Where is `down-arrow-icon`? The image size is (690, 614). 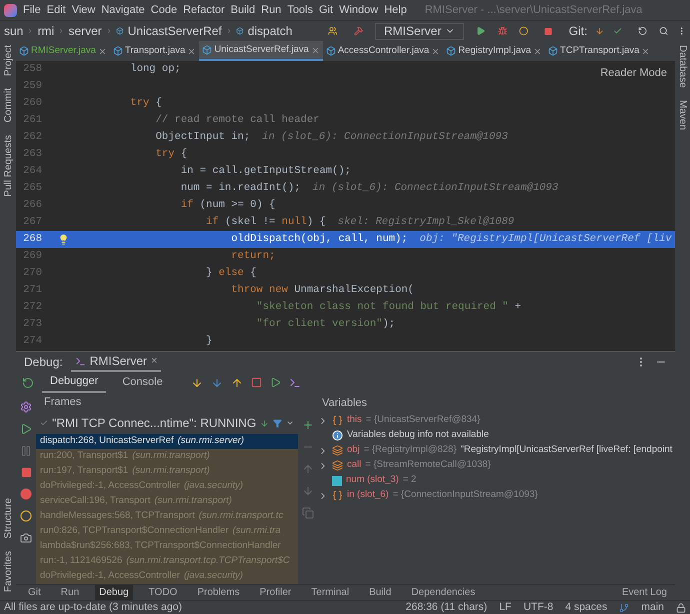 down-arrow-icon is located at coordinates (265, 423).